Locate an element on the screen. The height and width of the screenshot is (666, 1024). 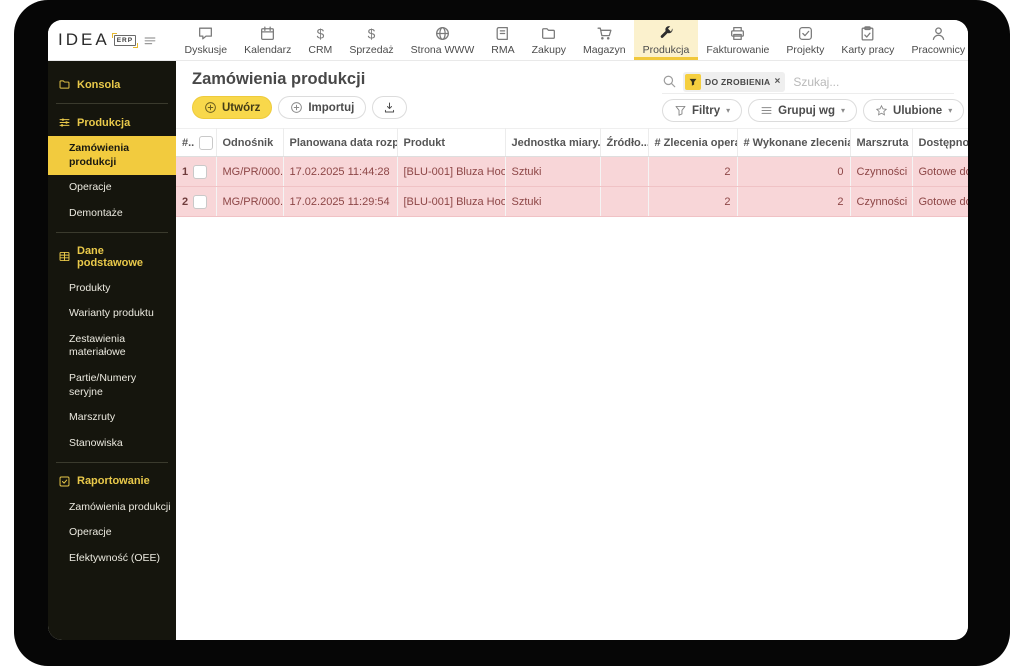
cell-done-count: 2 is located at coordinates (794, 201).